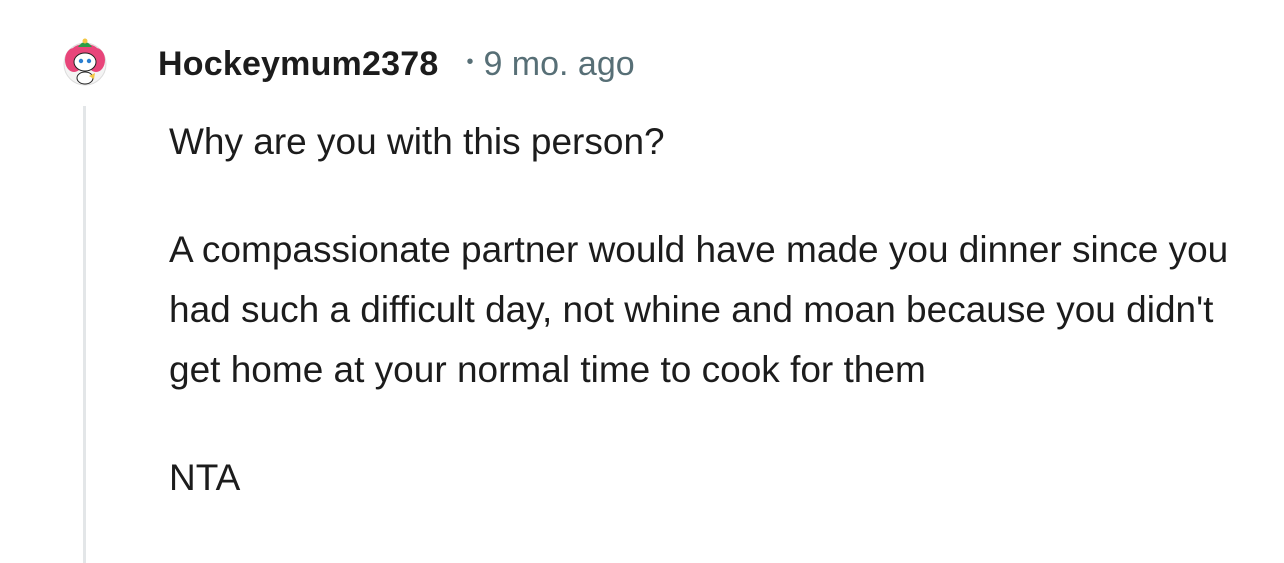  Describe the element at coordinates (84, 334) in the screenshot. I see `thread-line` at that location.